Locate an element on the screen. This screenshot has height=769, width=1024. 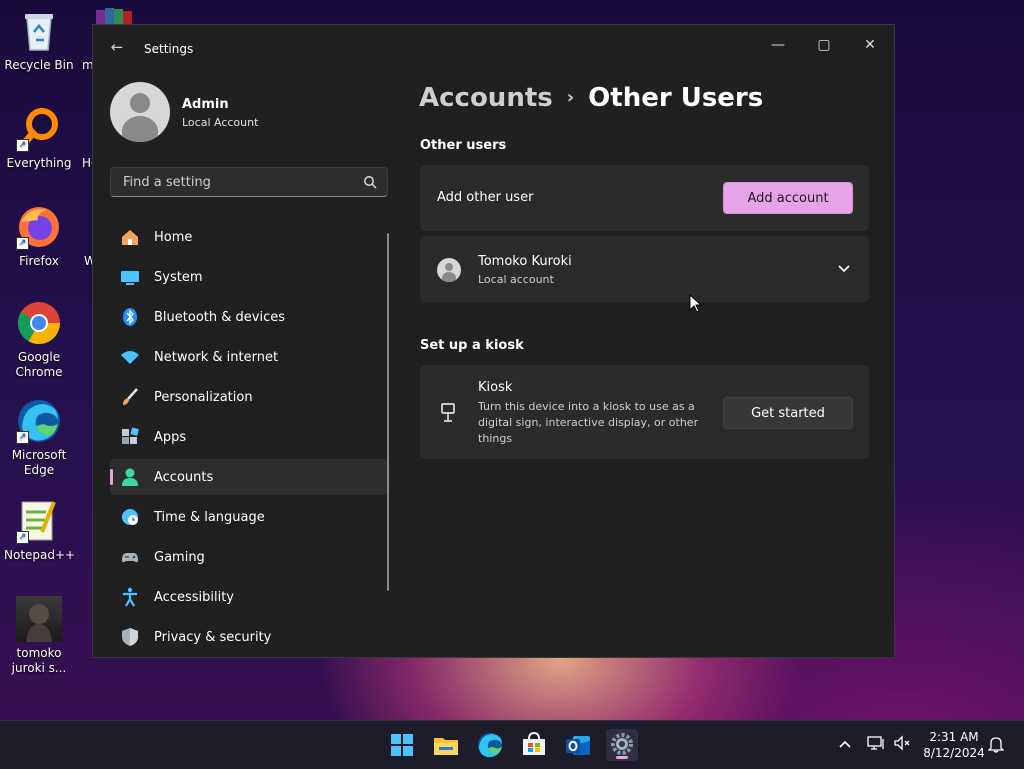
sidebar-item-label: Apps is located at coordinates (170, 437).